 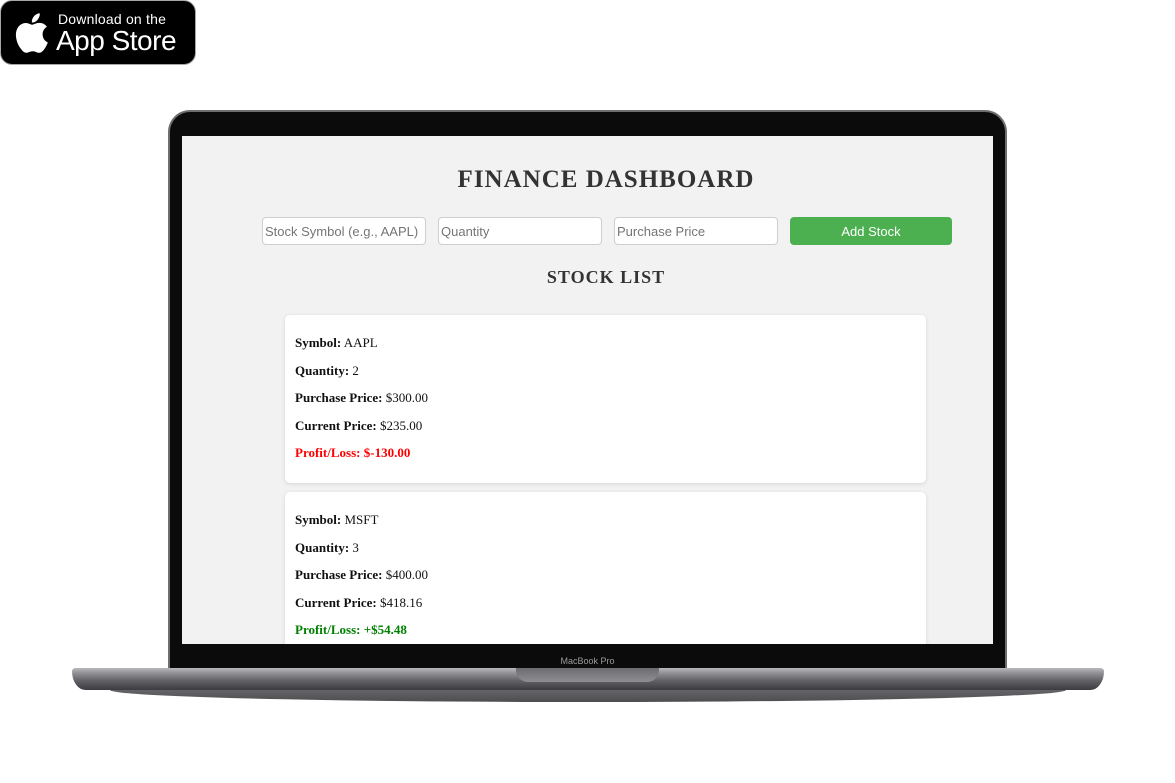 What do you see at coordinates (355, 547) in the screenshot?
I see `quantity-value: 3` at bounding box center [355, 547].